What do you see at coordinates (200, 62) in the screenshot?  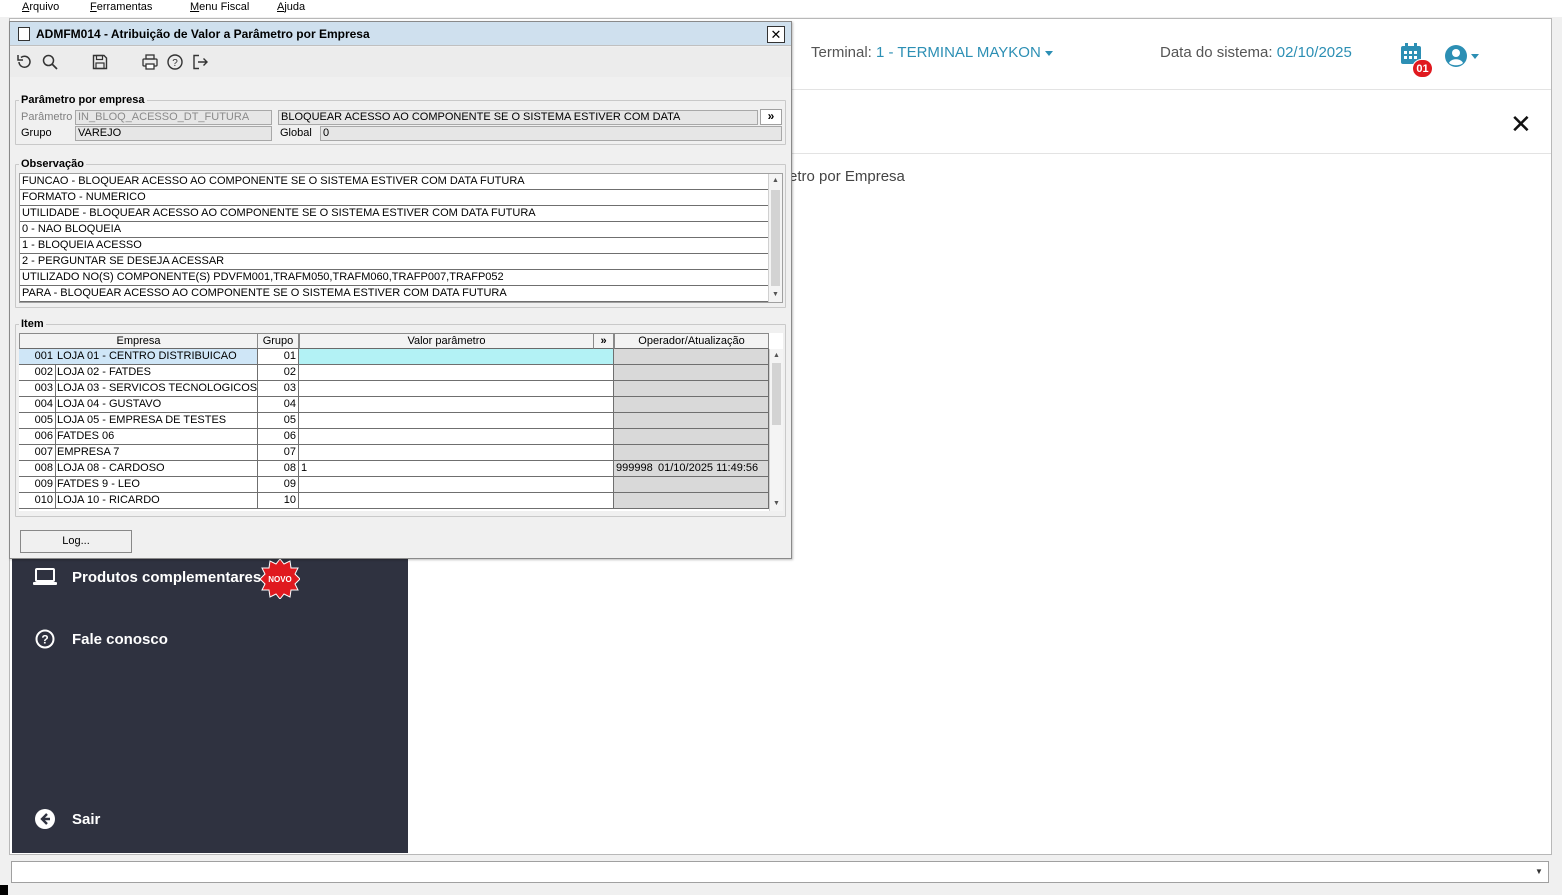 I see `exit-icon` at bounding box center [200, 62].